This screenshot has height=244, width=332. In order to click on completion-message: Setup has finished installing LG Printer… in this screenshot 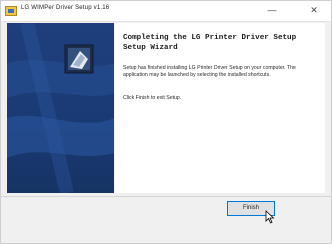, I will do `click(209, 71)`.